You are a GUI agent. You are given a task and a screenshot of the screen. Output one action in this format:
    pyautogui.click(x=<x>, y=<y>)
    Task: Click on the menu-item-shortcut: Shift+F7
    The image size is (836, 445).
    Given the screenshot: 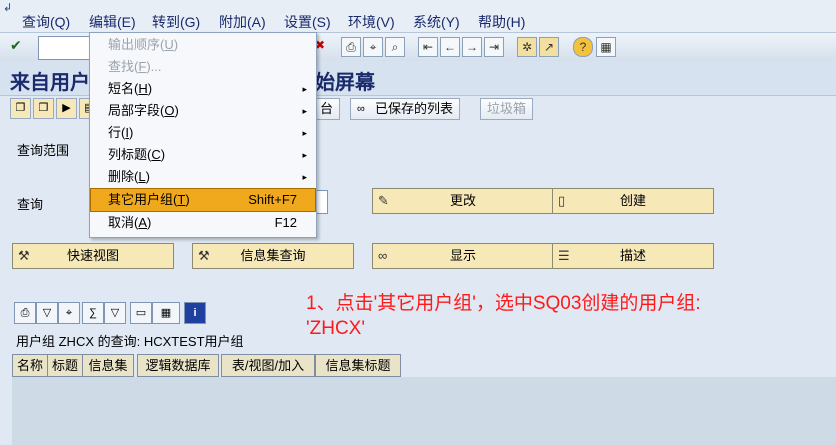 What is the action you would take?
    pyautogui.click(x=272, y=199)
    